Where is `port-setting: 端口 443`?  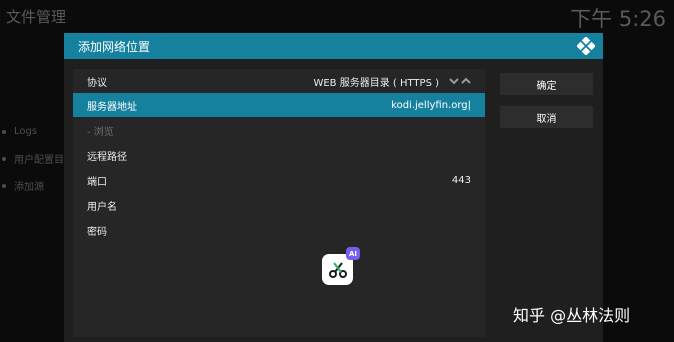 port-setting: 端口 443 is located at coordinates (279, 180).